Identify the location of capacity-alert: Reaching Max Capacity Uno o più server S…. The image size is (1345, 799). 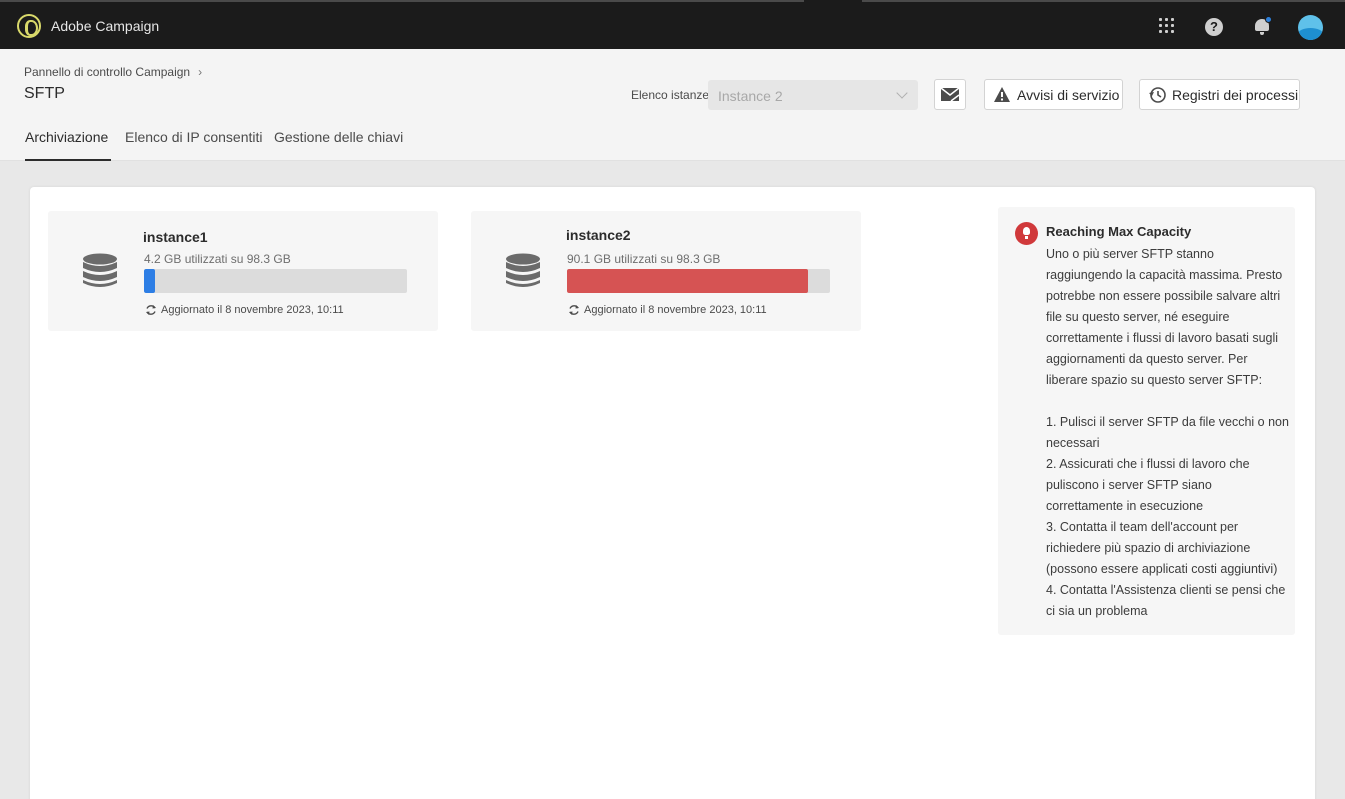
(1146, 421).